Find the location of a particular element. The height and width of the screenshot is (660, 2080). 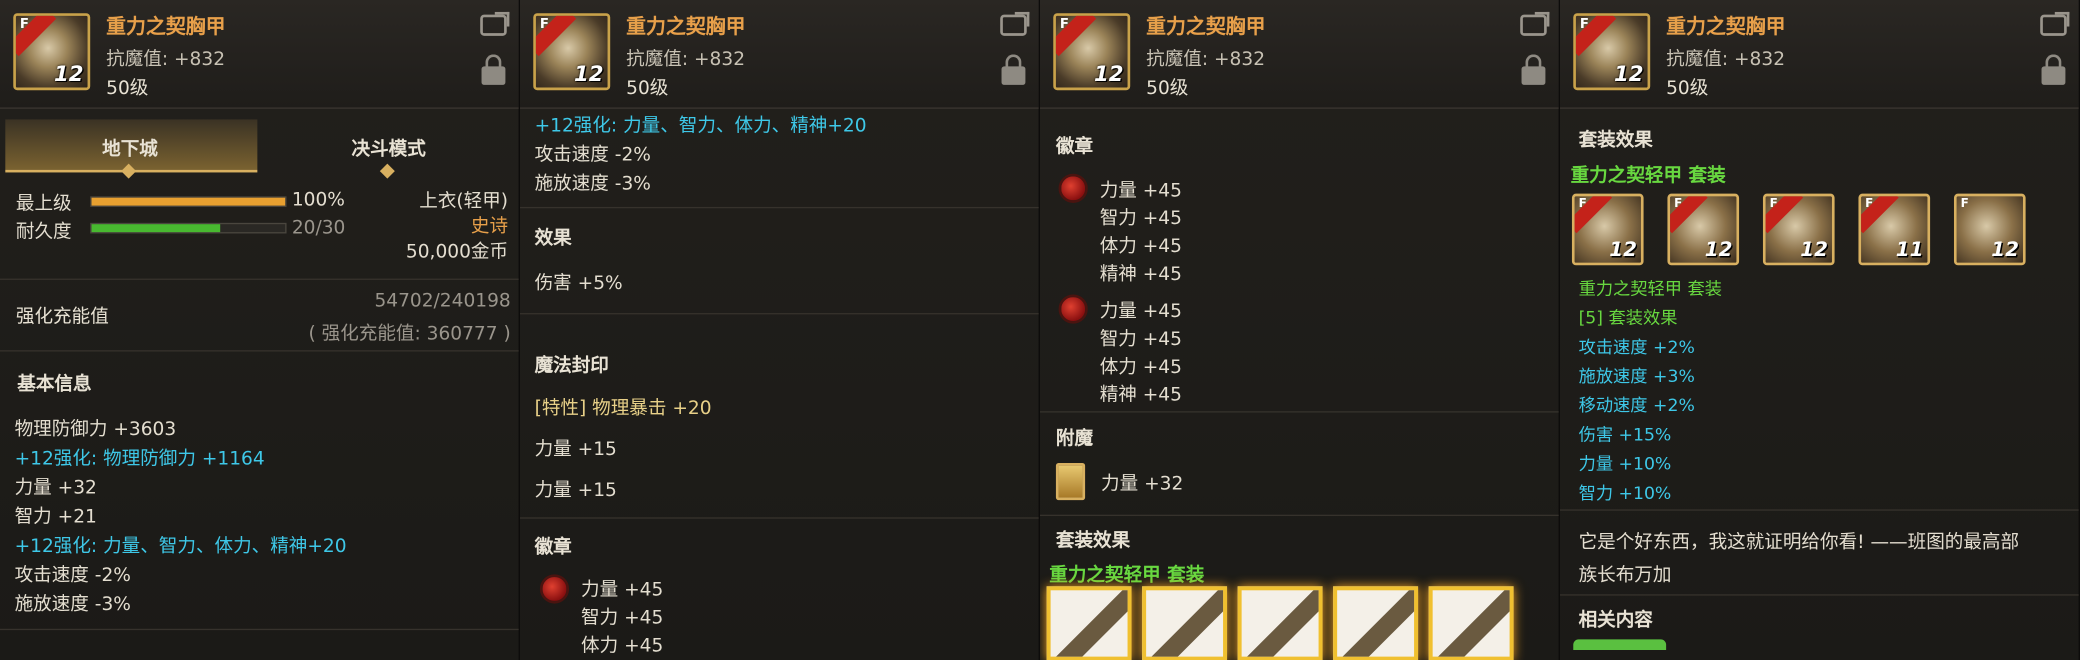

basic-info-title: 基本信息 is located at coordinates (54, 385).